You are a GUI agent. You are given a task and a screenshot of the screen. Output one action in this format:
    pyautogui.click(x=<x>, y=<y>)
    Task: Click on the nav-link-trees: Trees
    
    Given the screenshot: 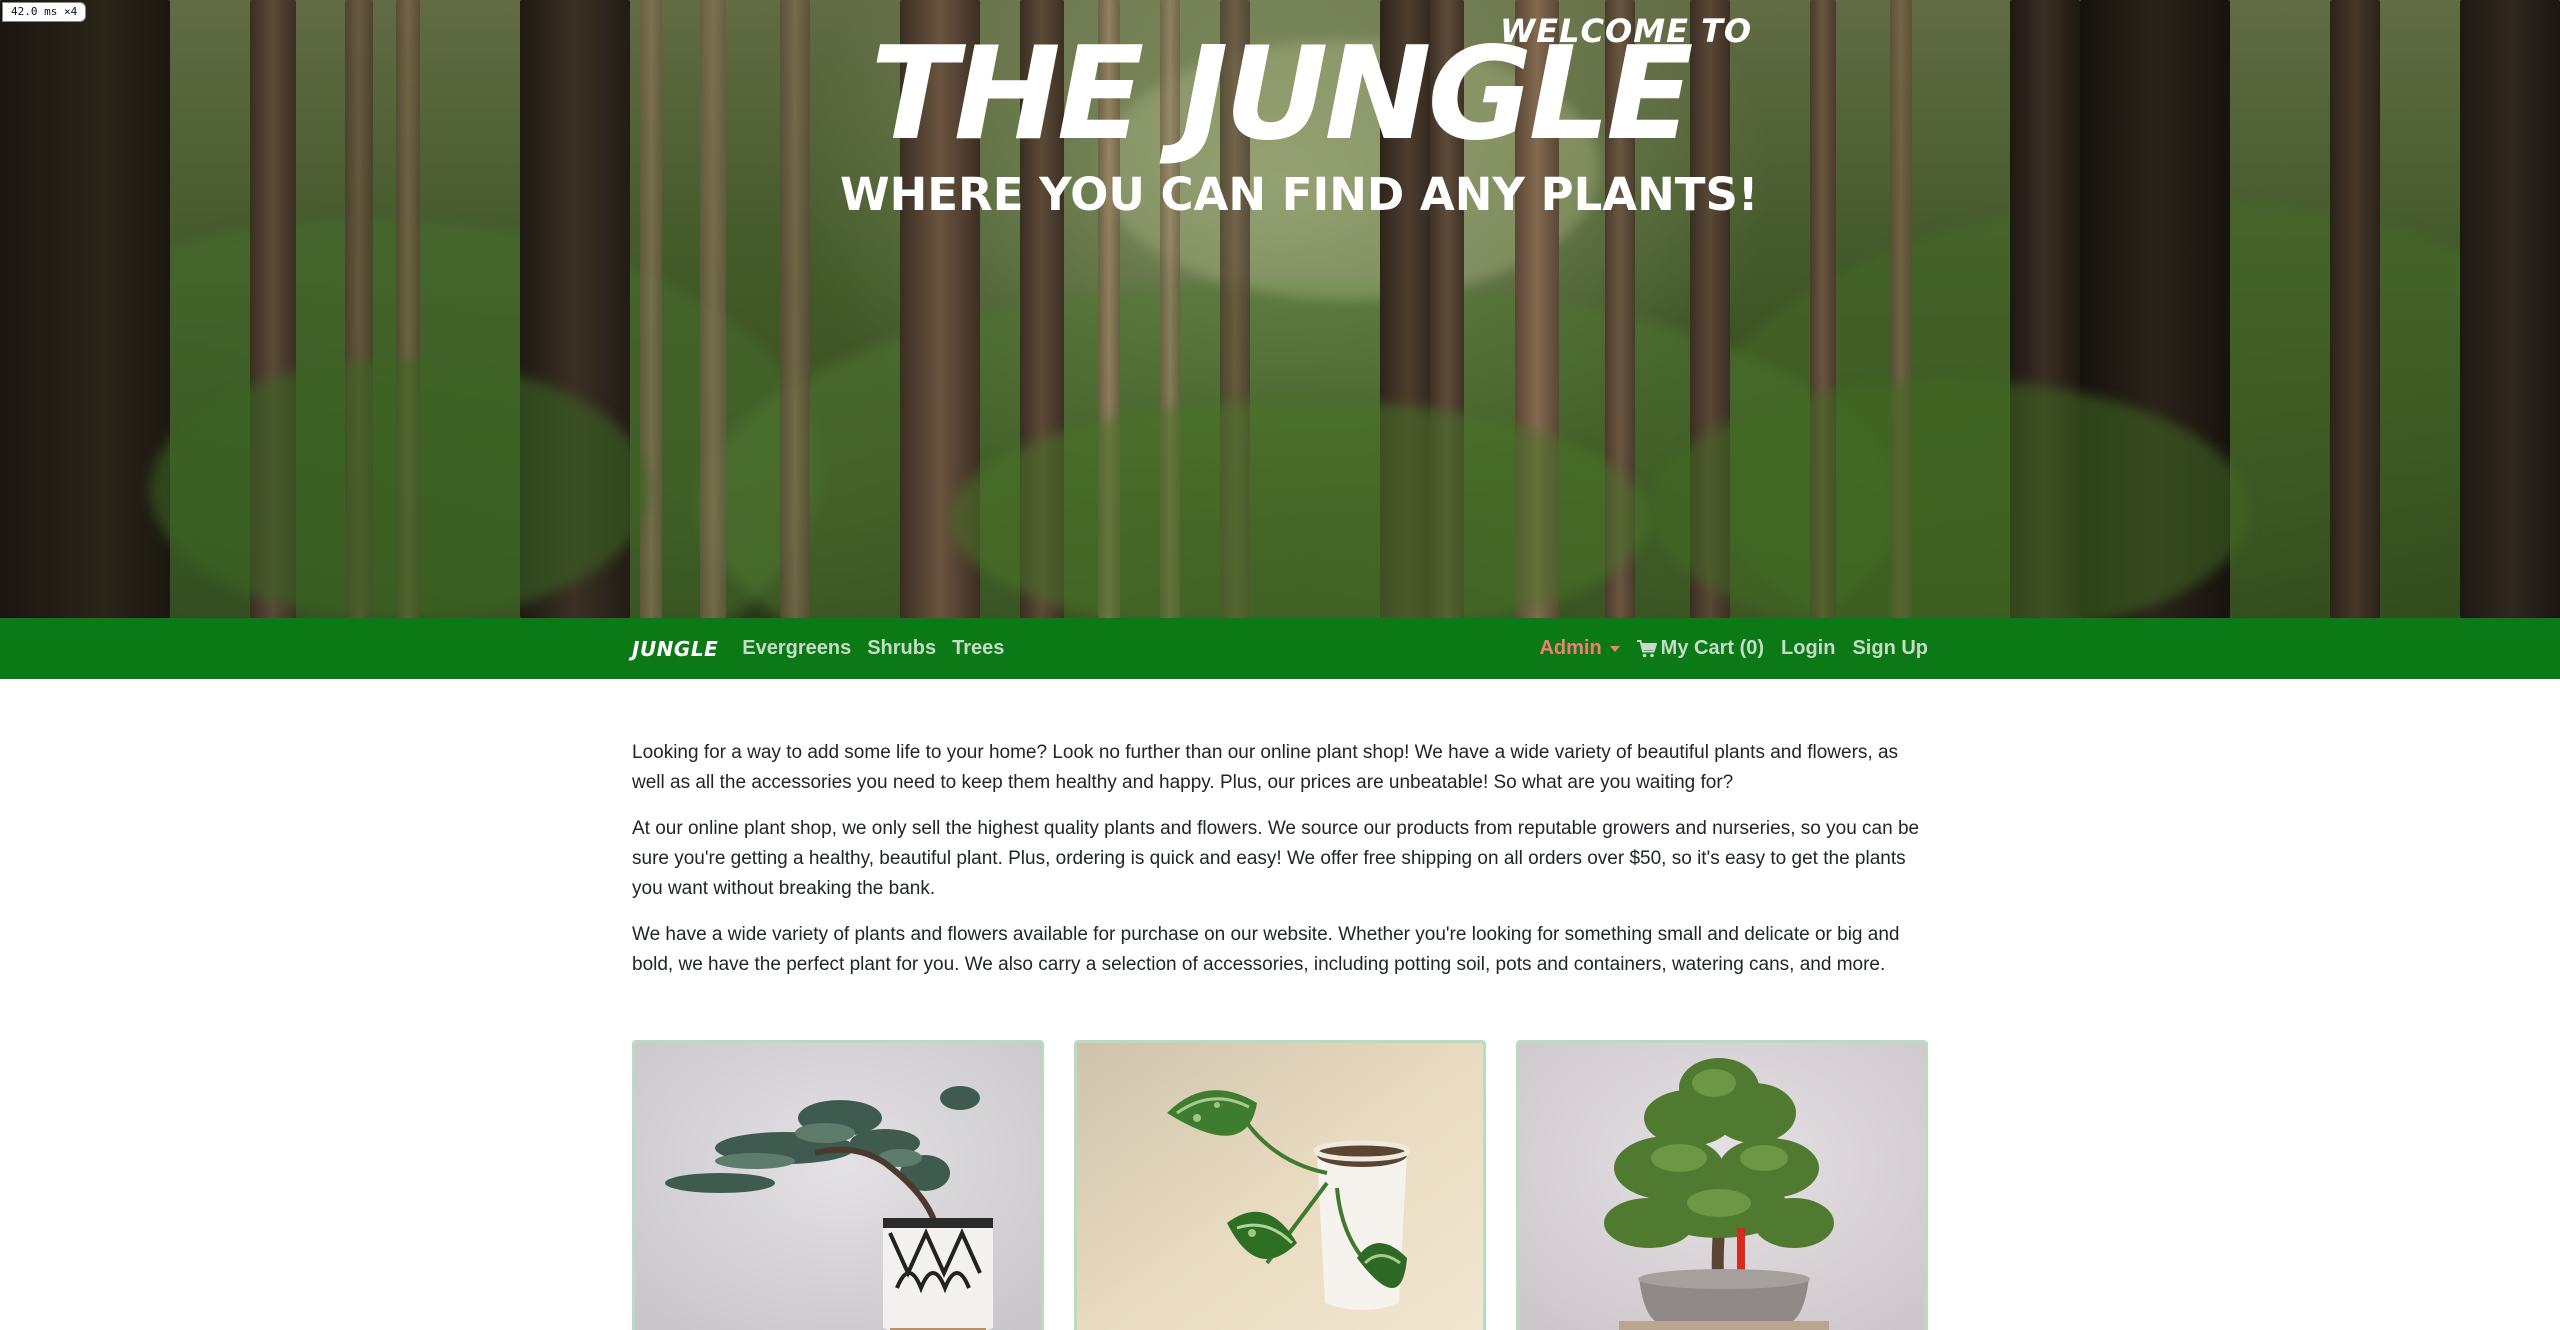 What is the action you would take?
    pyautogui.click(x=978, y=648)
    